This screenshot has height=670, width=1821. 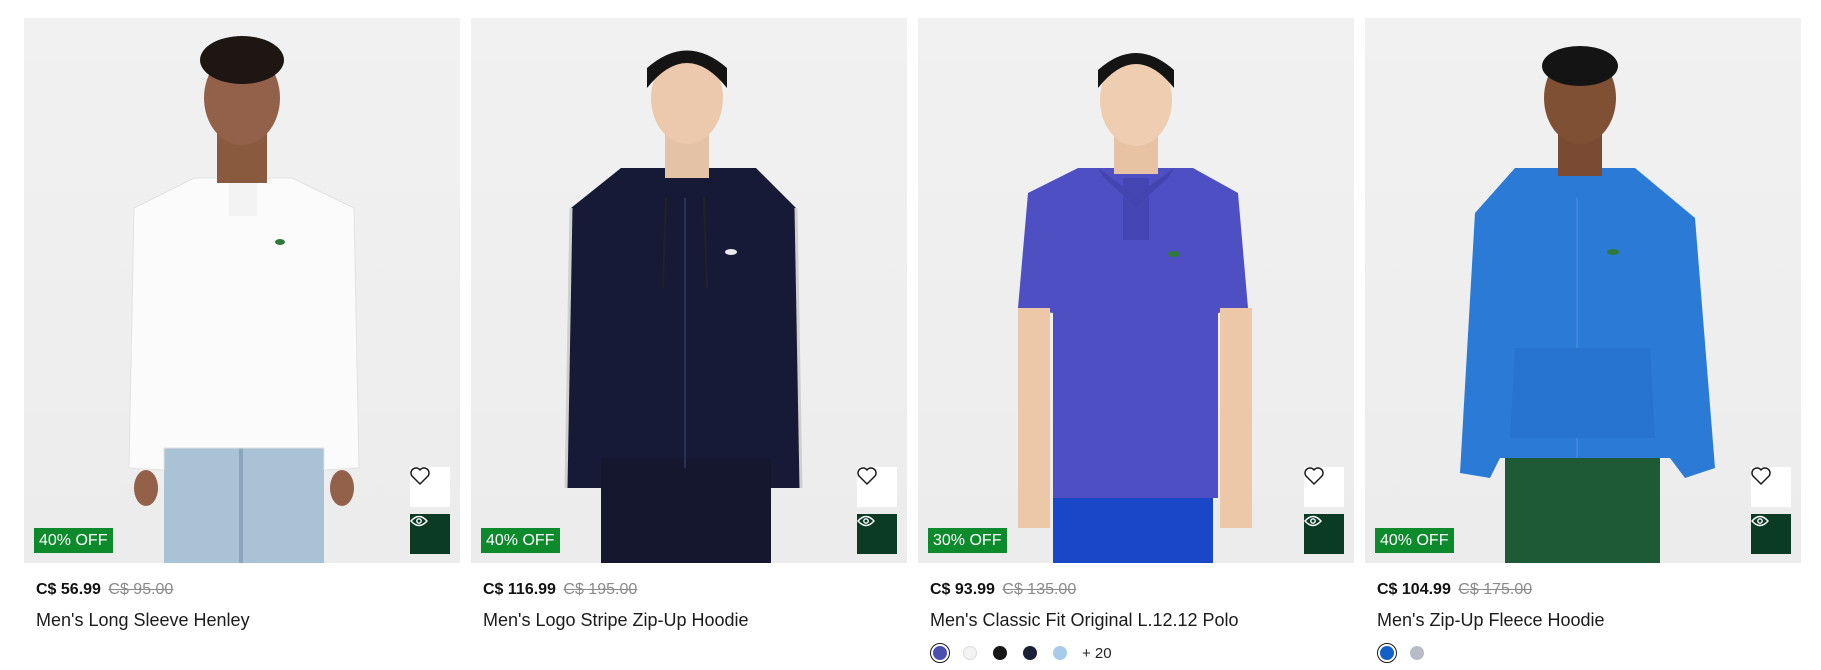 I want to click on discount-badge: 30% OFF, so click(x=968, y=540).